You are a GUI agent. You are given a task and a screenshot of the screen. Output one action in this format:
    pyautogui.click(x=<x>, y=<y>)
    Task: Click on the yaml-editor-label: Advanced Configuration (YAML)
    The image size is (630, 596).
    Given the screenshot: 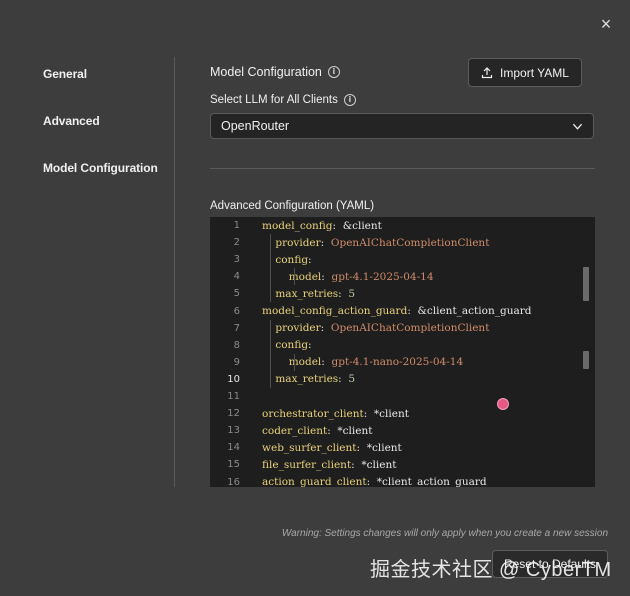 What is the action you would take?
    pyautogui.click(x=292, y=206)
    